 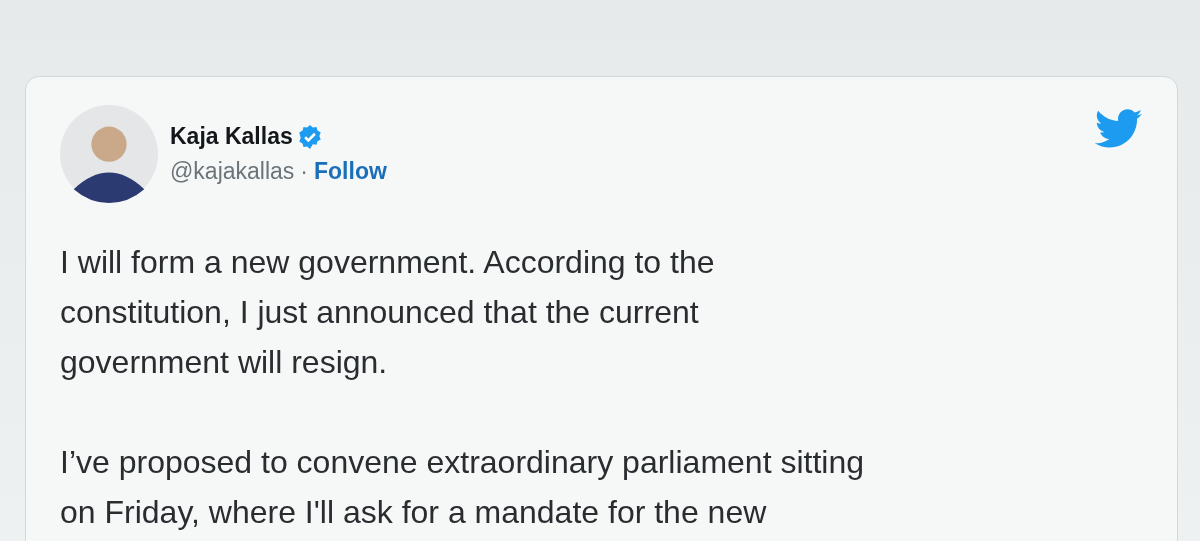 What do you see at coordinates (232, 171) in the screenshot?
I see `author-handle: @kajakallas` at bounding box center [232, 171].